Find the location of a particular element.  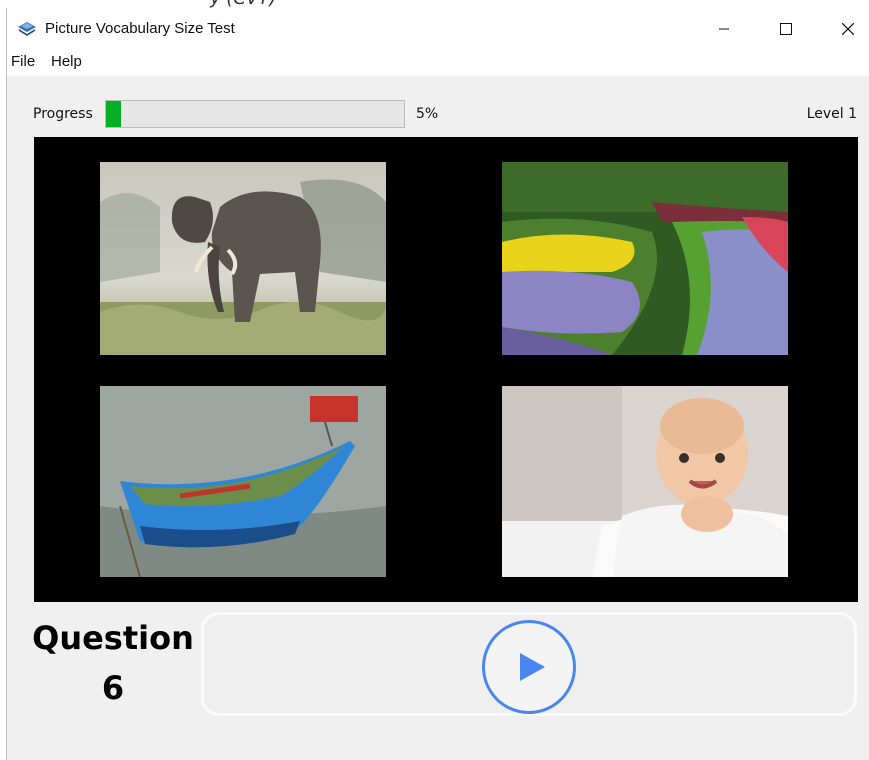

window-title: Picture Vocabulary Size Test is located at coordinates (140, 28).